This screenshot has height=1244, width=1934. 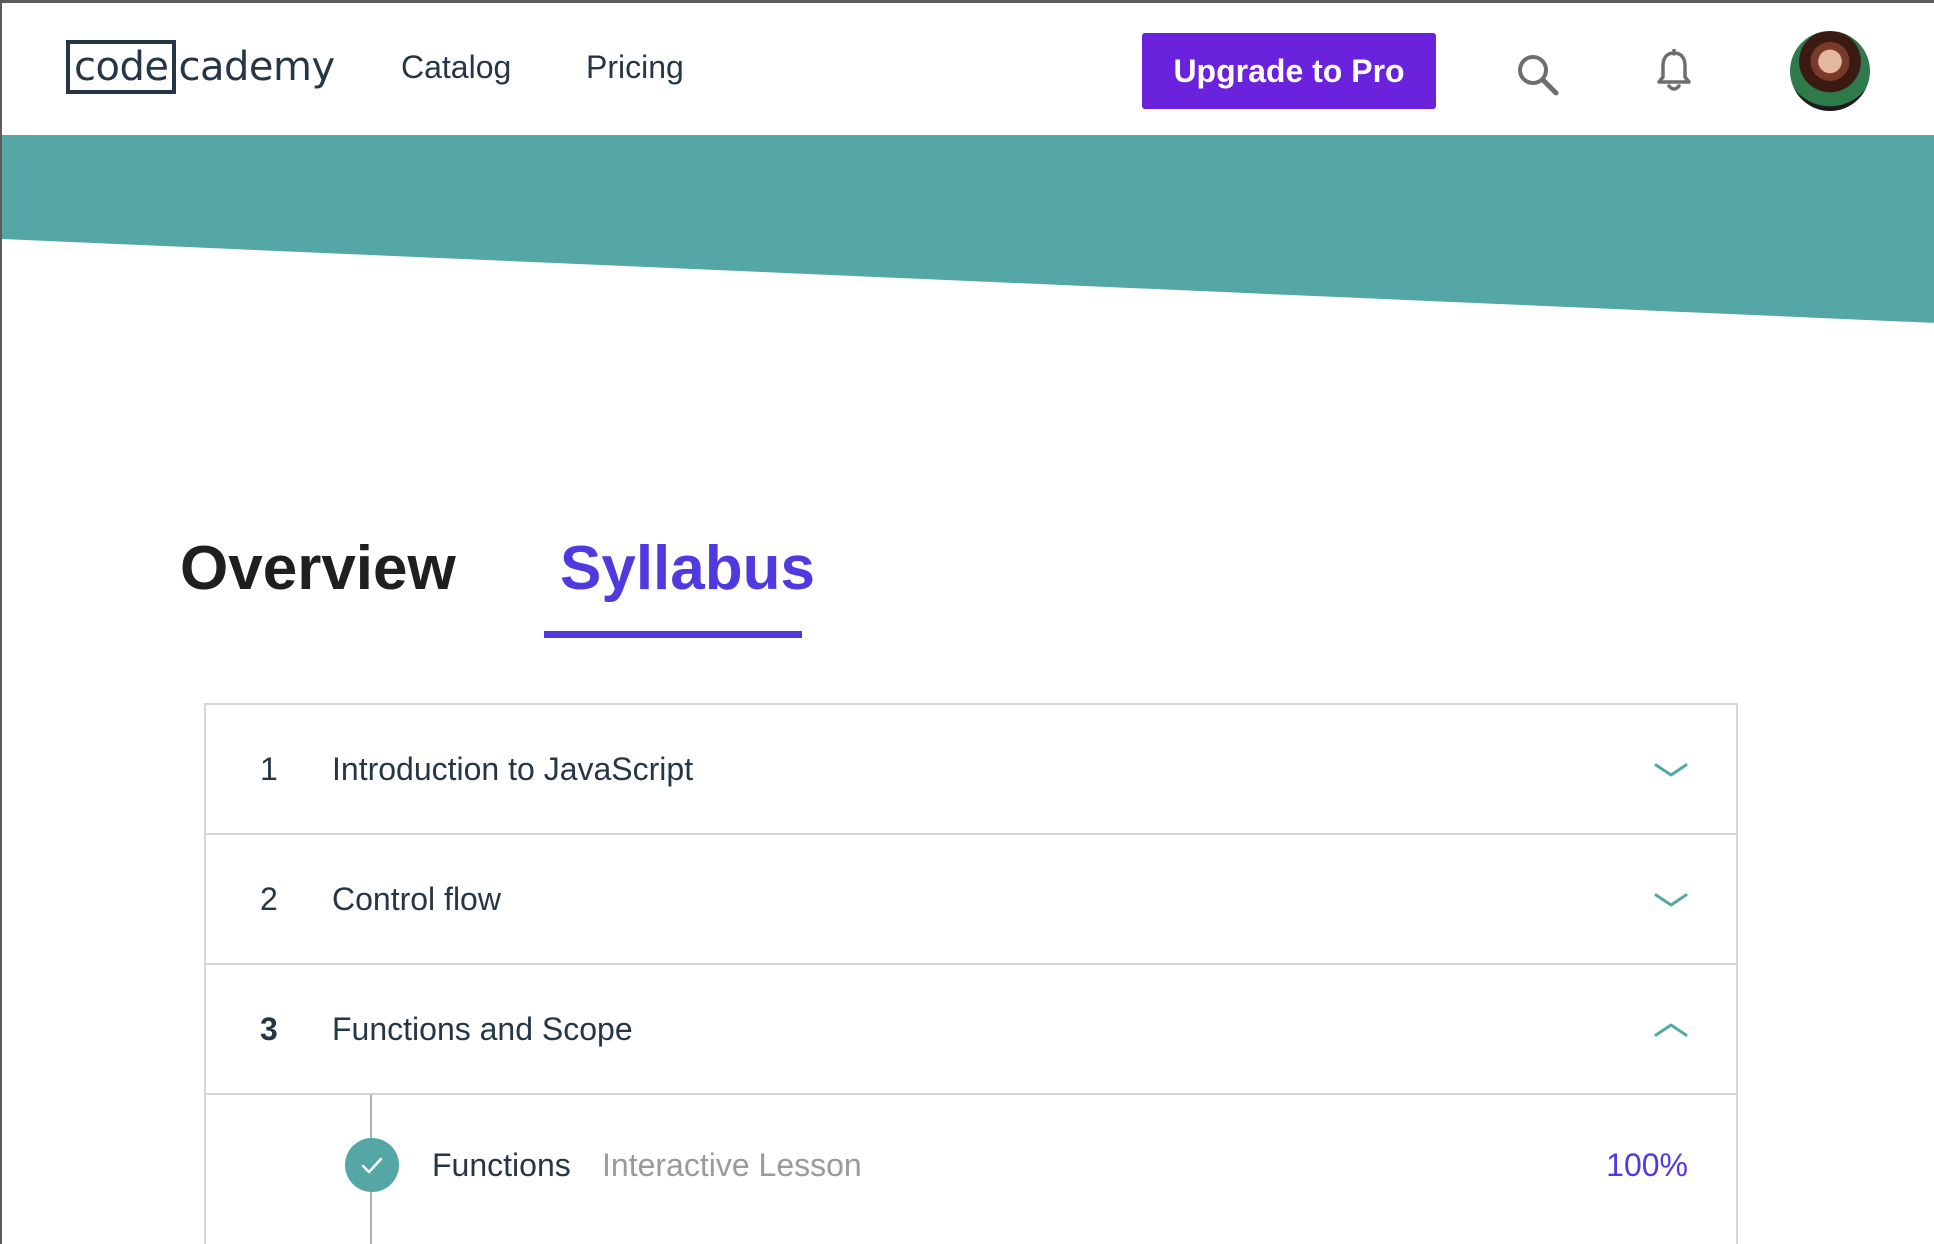 What do you see at coordinates (269, 1029) in the screenshot?
I see `module-number: 3` at bounding box center [269, 1029].